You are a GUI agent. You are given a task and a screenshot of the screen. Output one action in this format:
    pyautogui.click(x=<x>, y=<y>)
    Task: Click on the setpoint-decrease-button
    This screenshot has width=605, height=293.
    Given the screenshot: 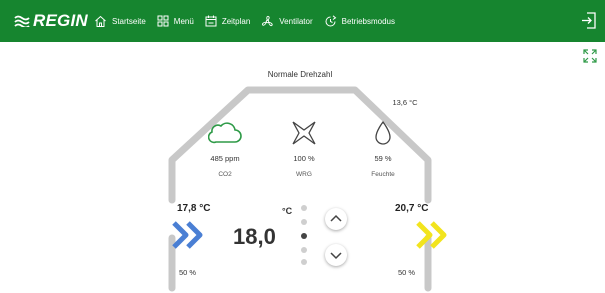 What is the action you would take?
    pyautogui.click(x=336, y=255)
    